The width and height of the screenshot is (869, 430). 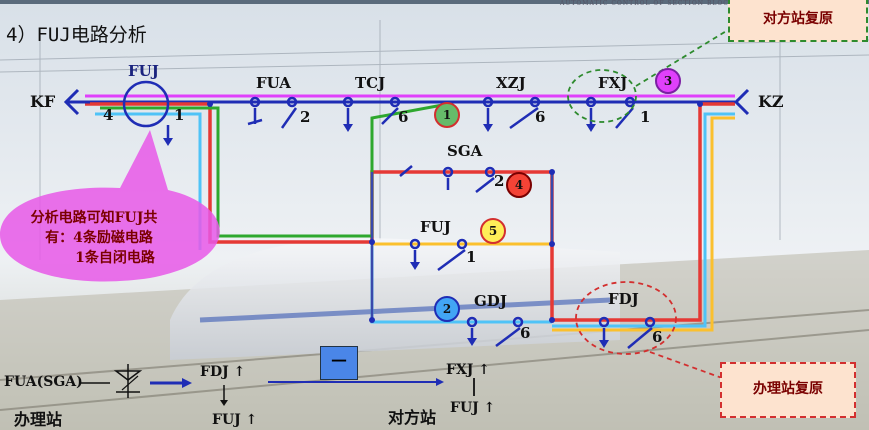 I want to click on num-tcj: 6, so click(x=403, y=117).